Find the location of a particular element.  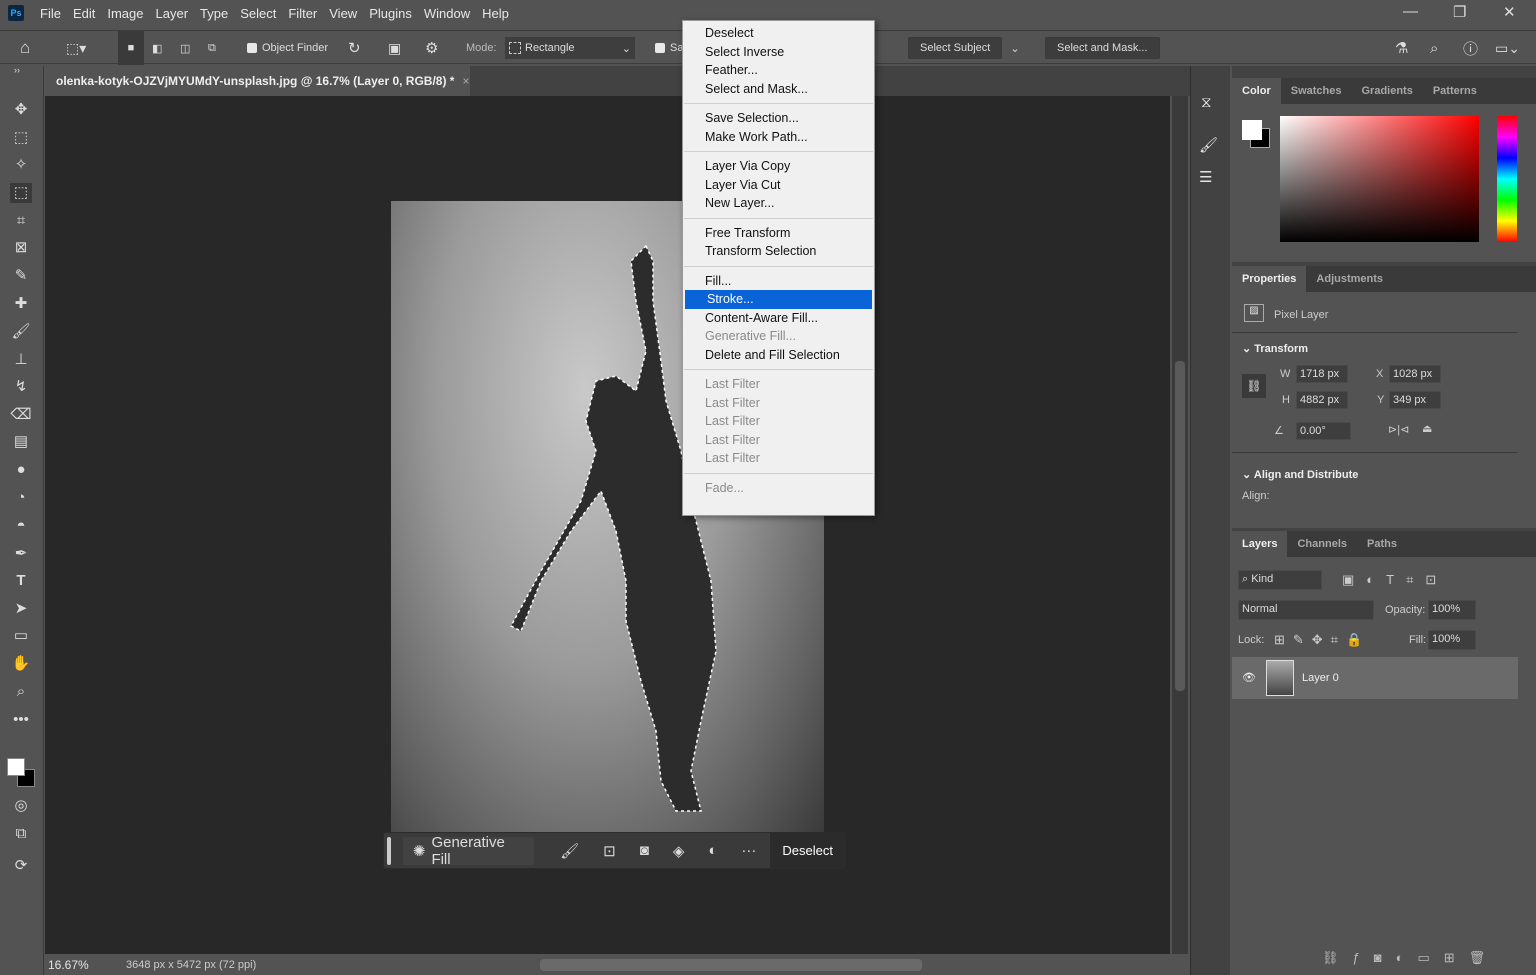

hand-tool-icon: ✋ is located at coordinates (21, 664).